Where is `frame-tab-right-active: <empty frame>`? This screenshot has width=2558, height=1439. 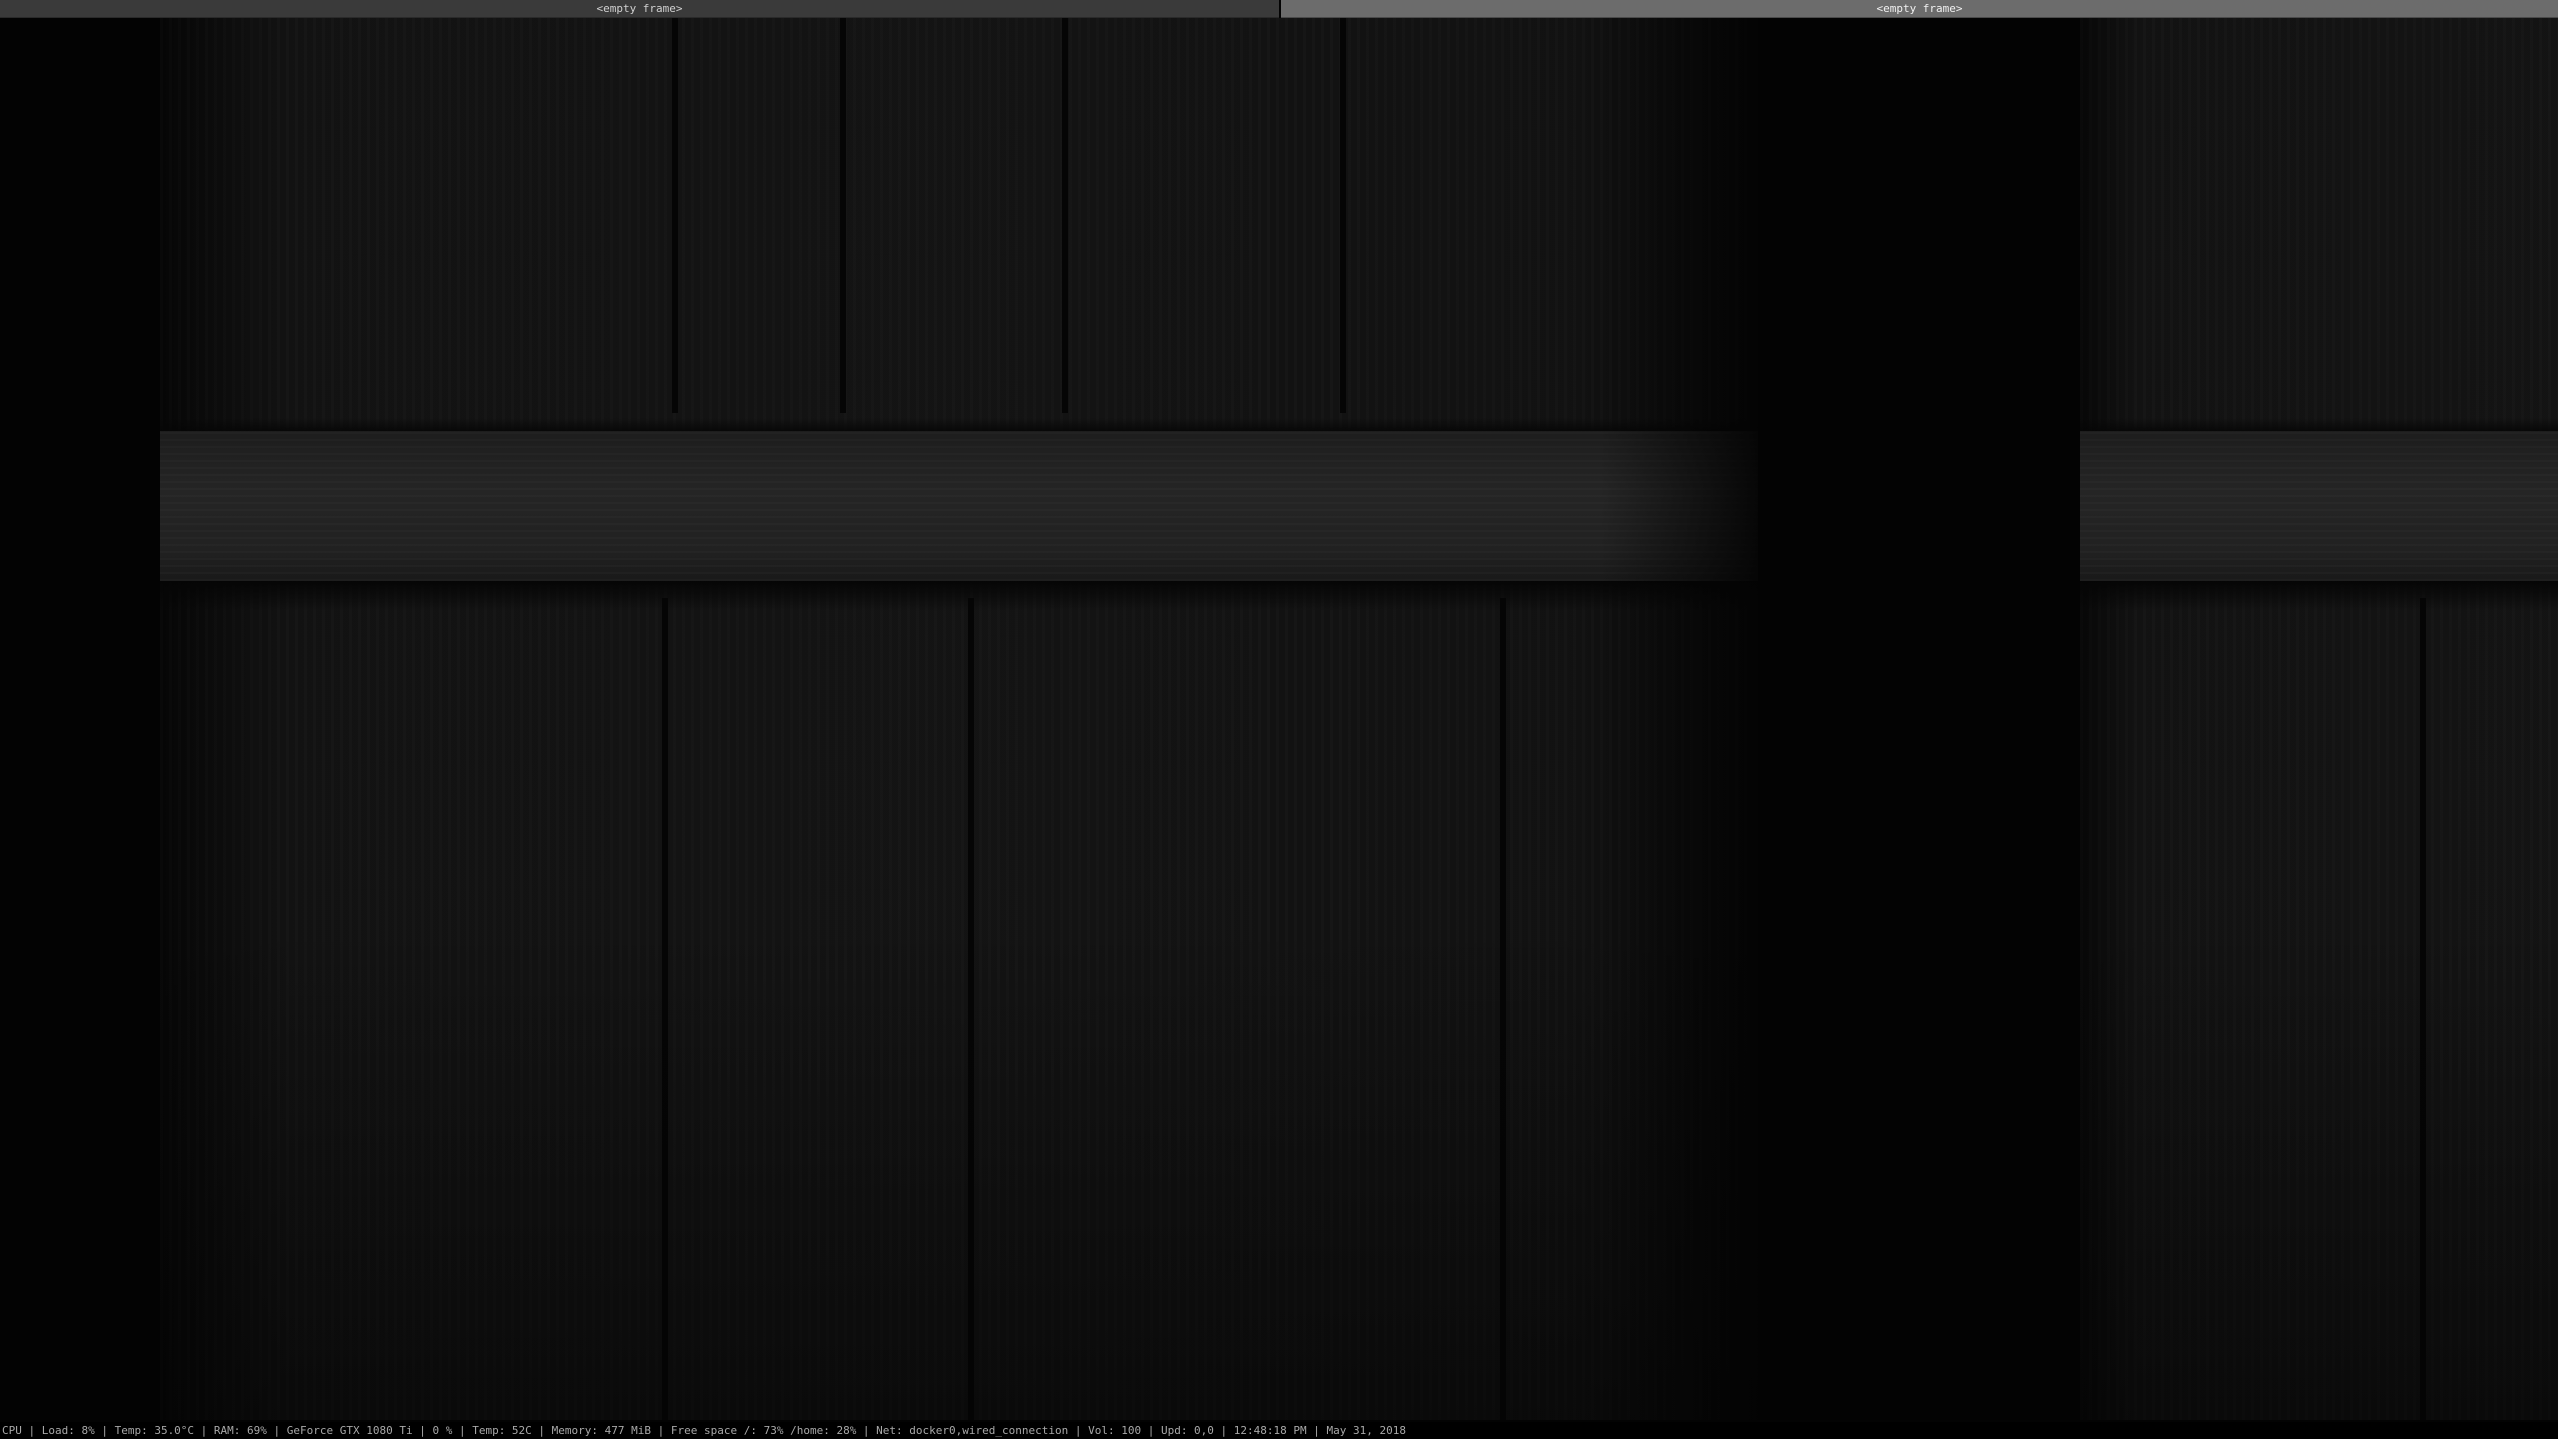 frame-tab-right-active: <empty frame> is located at coordinates (1919, 9).